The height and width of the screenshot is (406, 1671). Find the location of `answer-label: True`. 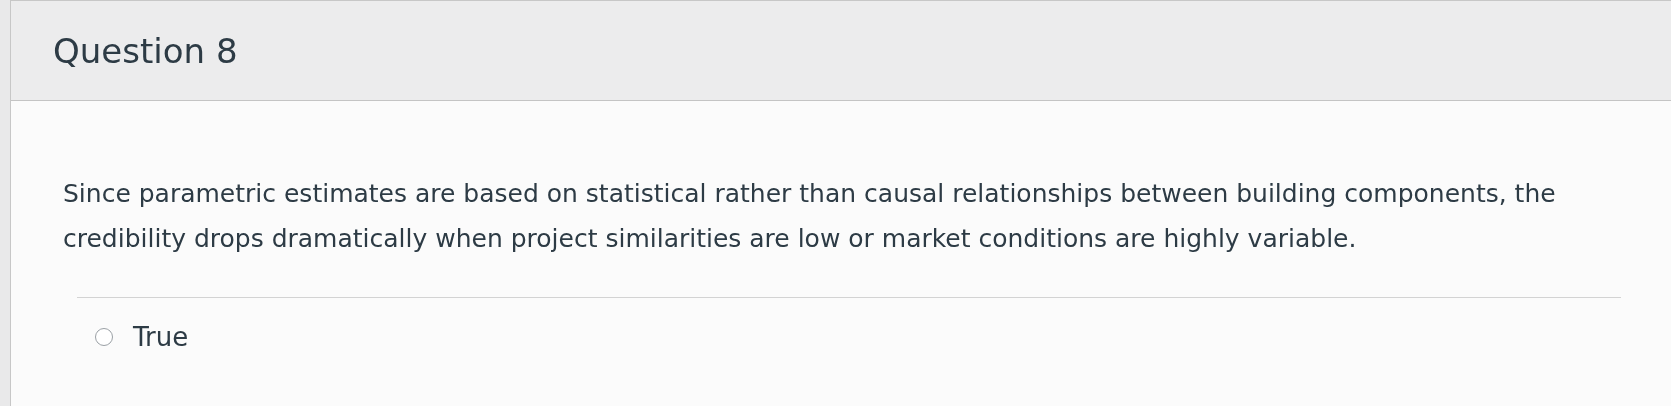

answer-label: True is located at coordinates (161, 337).